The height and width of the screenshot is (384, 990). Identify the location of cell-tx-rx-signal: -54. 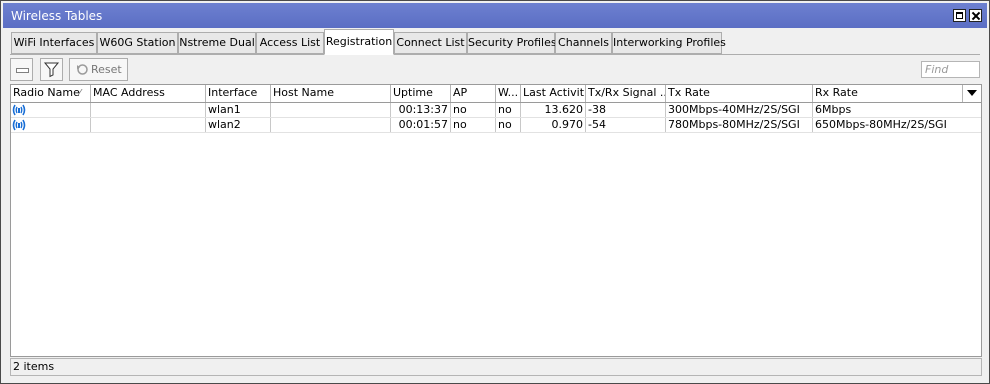
(626, 125).